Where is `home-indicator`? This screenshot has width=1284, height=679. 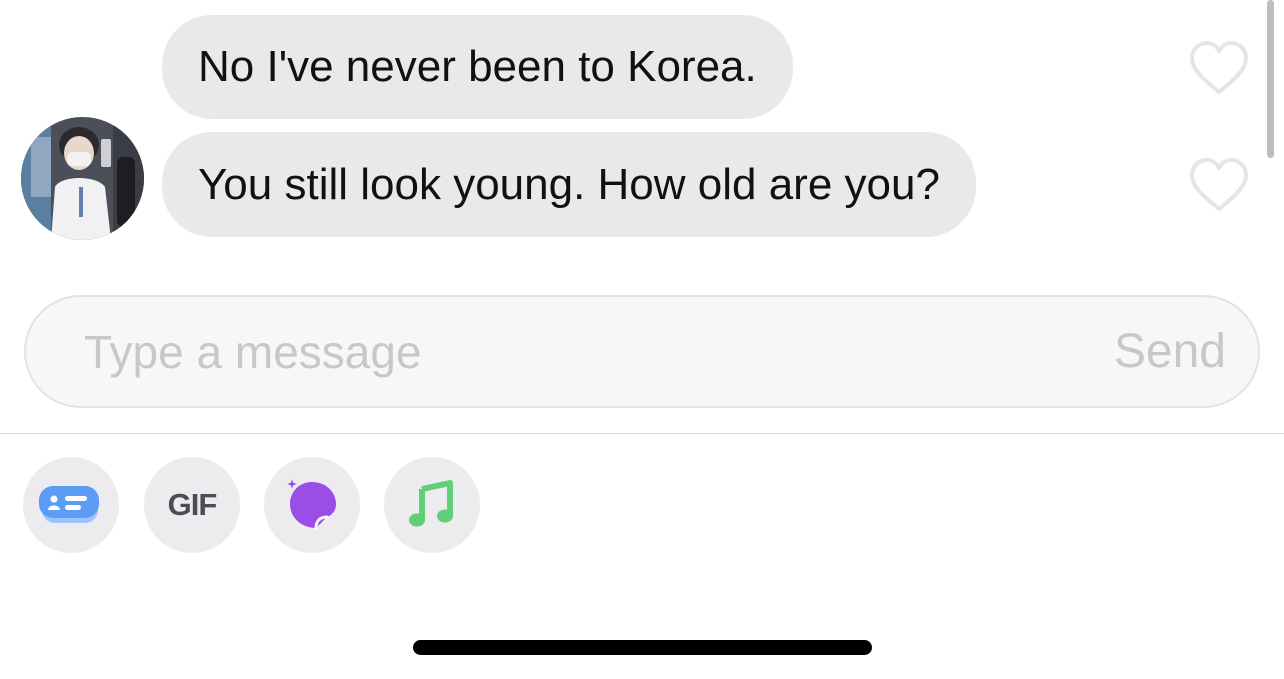 home-indicator is located at coordinates (642, 647).